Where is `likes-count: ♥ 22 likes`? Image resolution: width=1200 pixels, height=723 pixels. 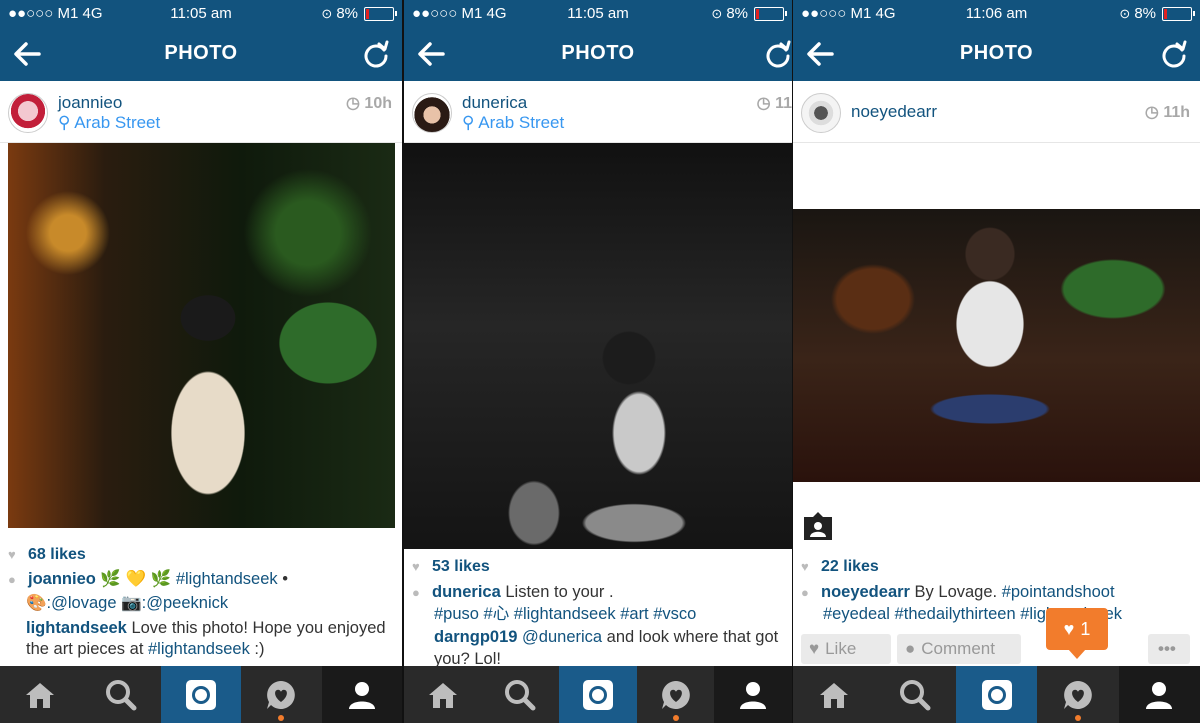 likes-count: ♥ 22 likes is located at coordinates (840, 567).